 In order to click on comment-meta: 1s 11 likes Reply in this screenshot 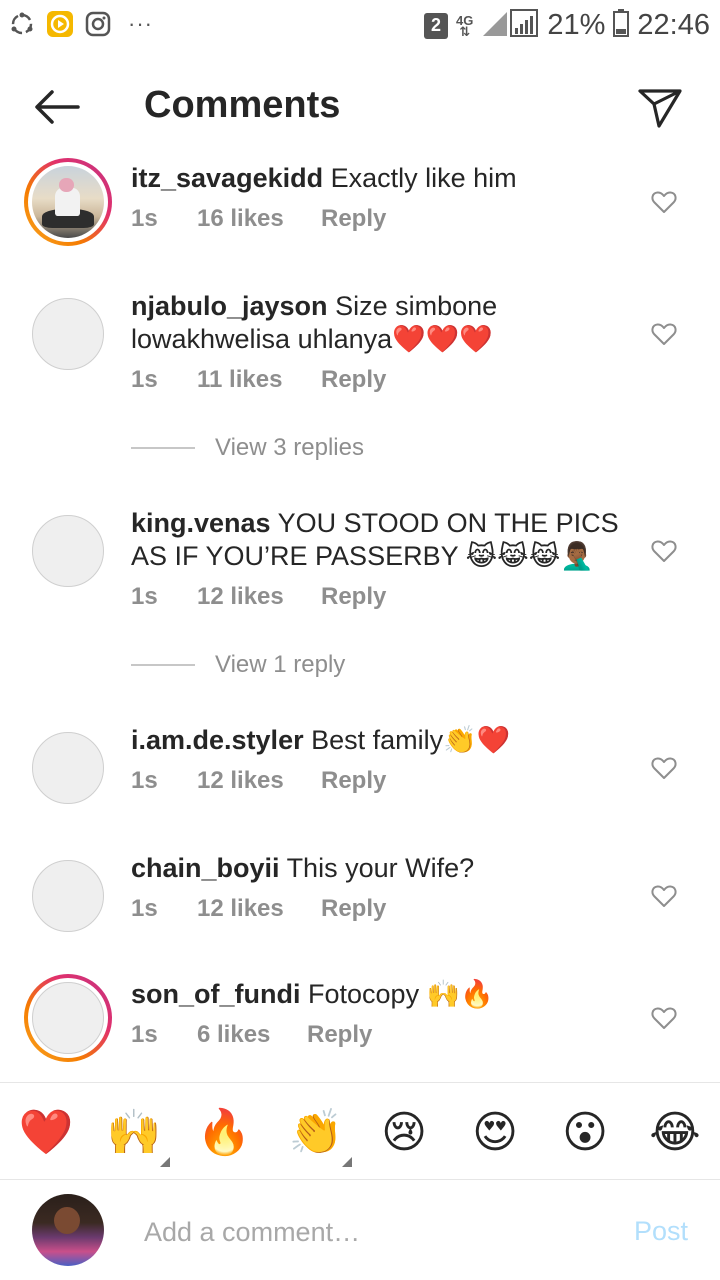, I will do `click(381, 380)`.